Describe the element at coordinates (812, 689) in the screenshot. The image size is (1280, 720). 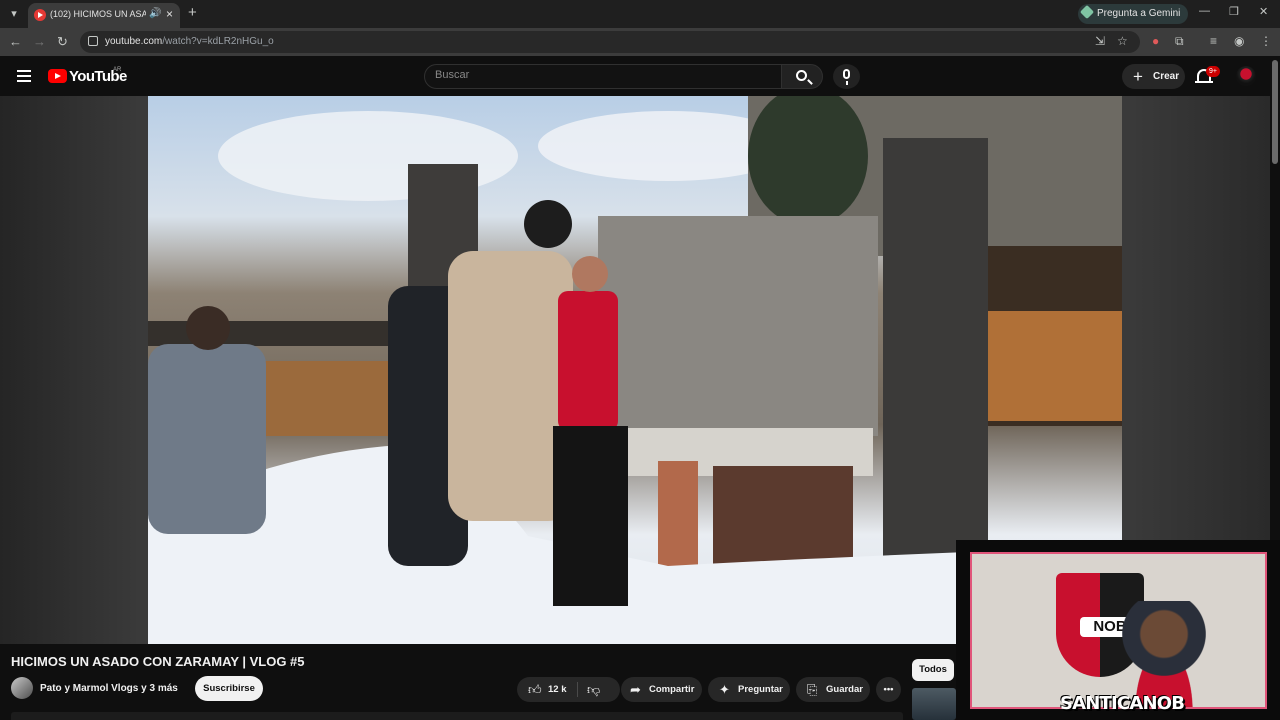
I see `save-icon: ⎘` at that location.